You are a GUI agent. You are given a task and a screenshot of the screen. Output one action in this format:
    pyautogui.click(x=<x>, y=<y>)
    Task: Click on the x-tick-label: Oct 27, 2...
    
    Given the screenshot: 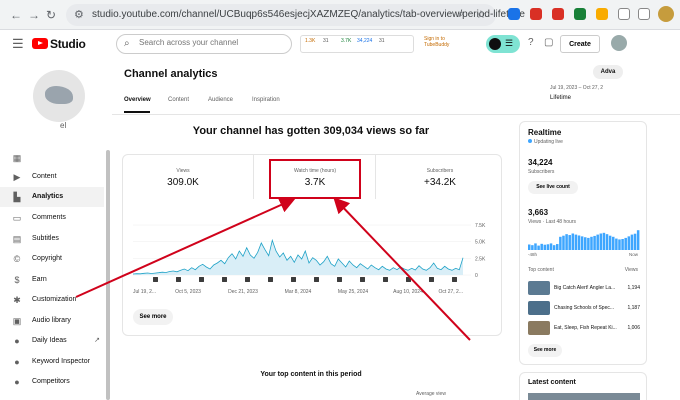 What is the action you would take?
    pyautogui.click(x=451, y=292)
    